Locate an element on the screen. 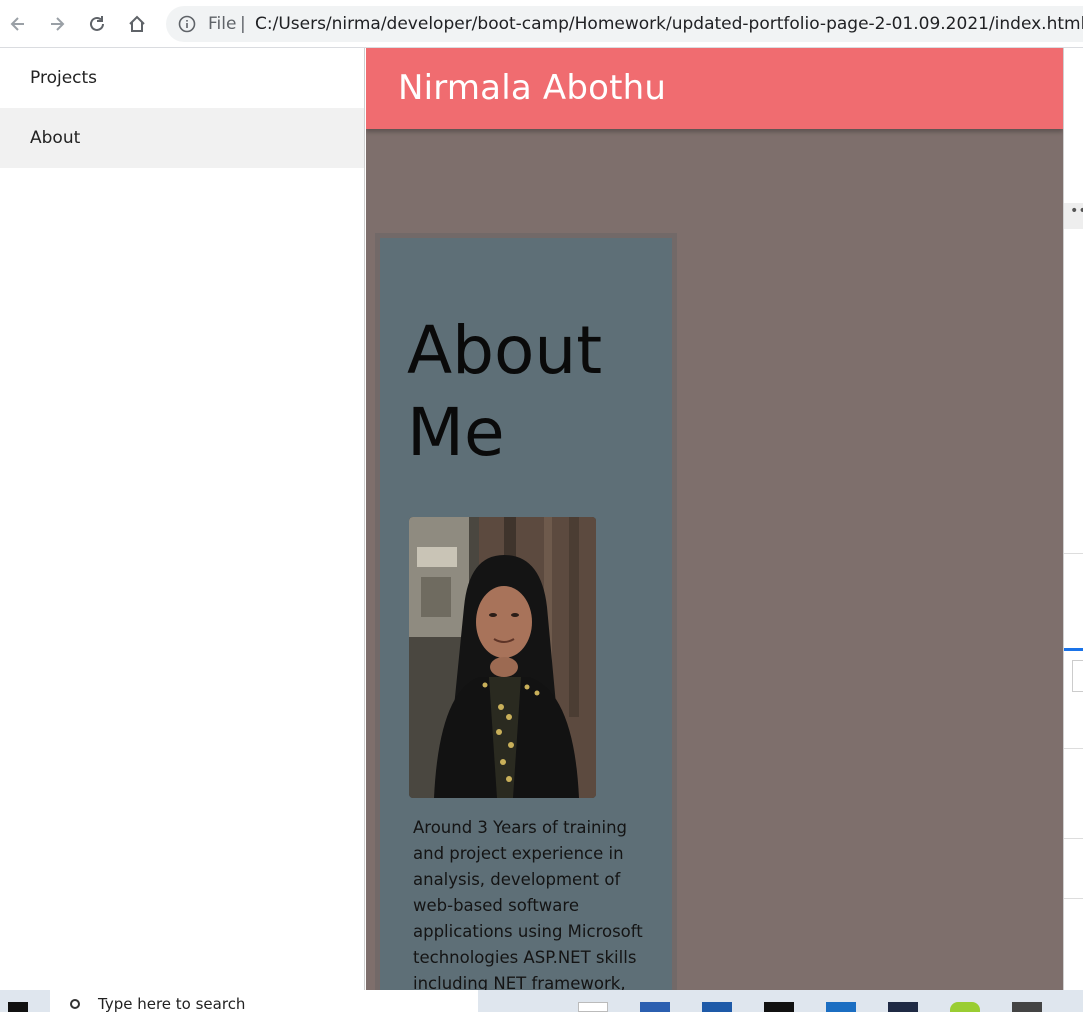 This screenshot has width=1083, height=1012. filter-input is located at coordinates (1077, 676).